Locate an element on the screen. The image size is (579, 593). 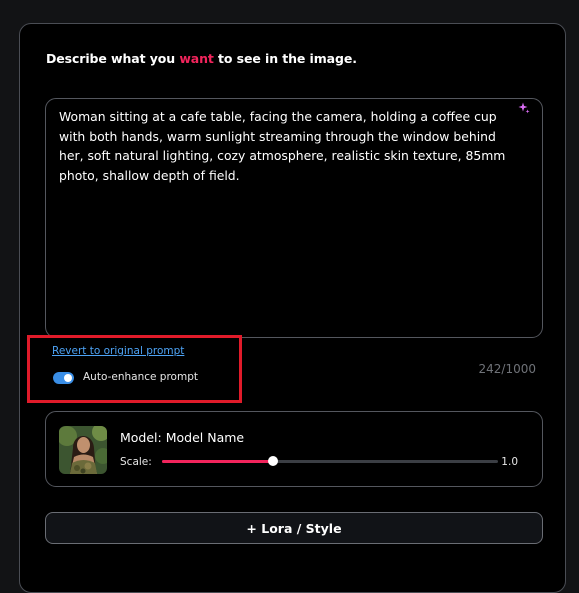
scale-value: 1.0 is located at coordinates (509, 462).